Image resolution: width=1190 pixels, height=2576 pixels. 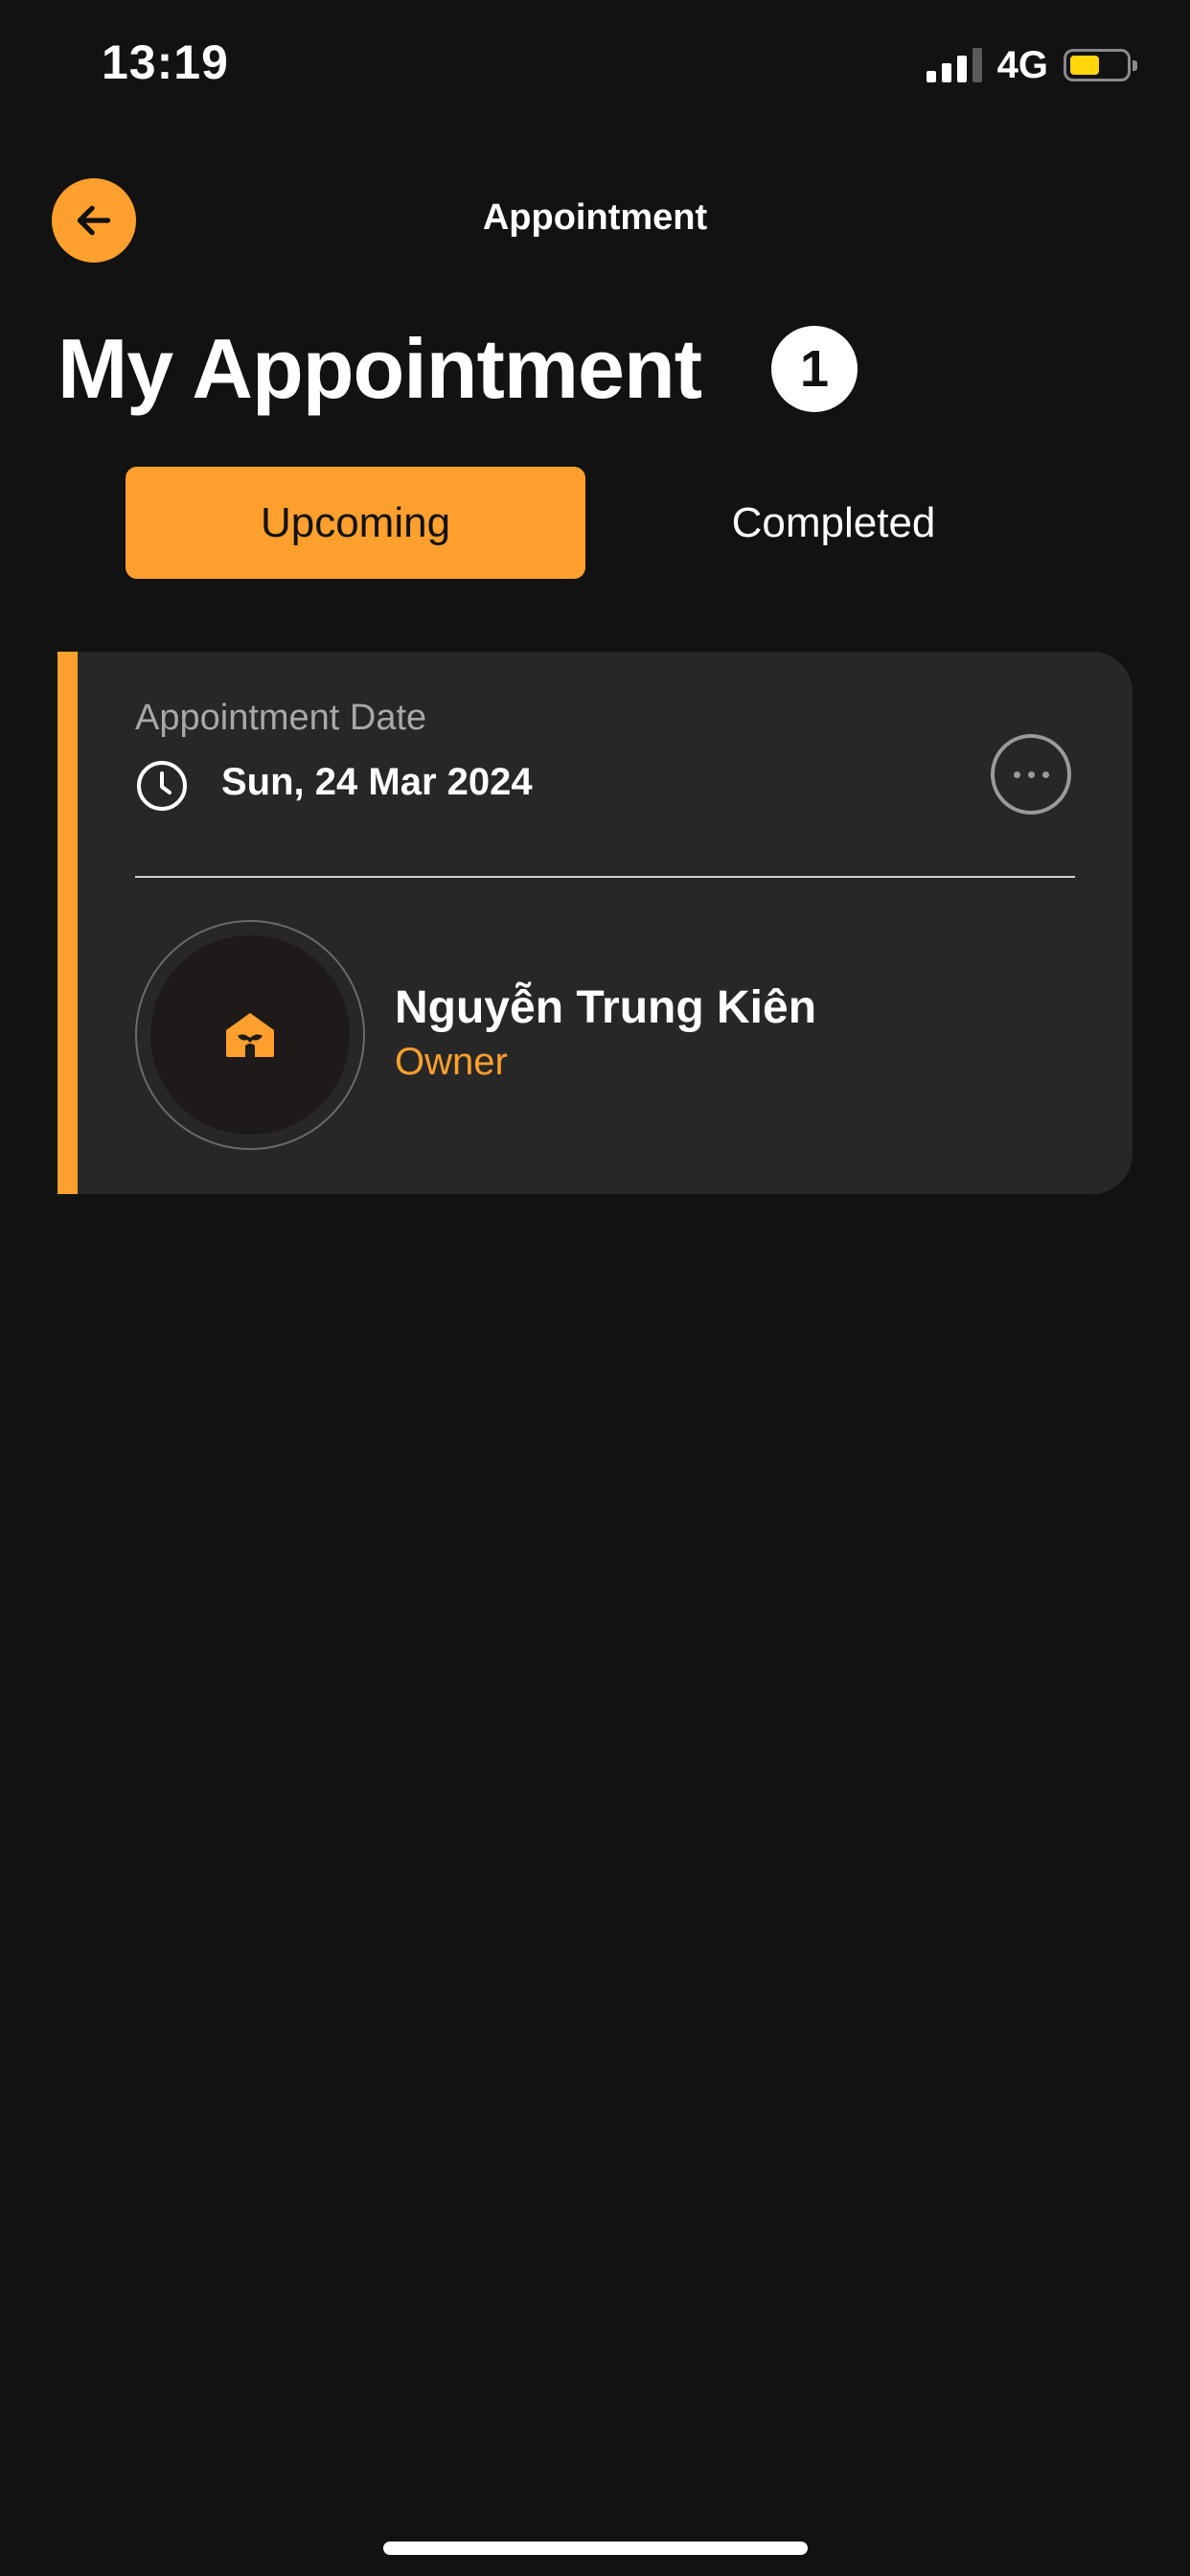 I want to click on appointment-date-label: Appointment Date, so click(x=281, y=718).